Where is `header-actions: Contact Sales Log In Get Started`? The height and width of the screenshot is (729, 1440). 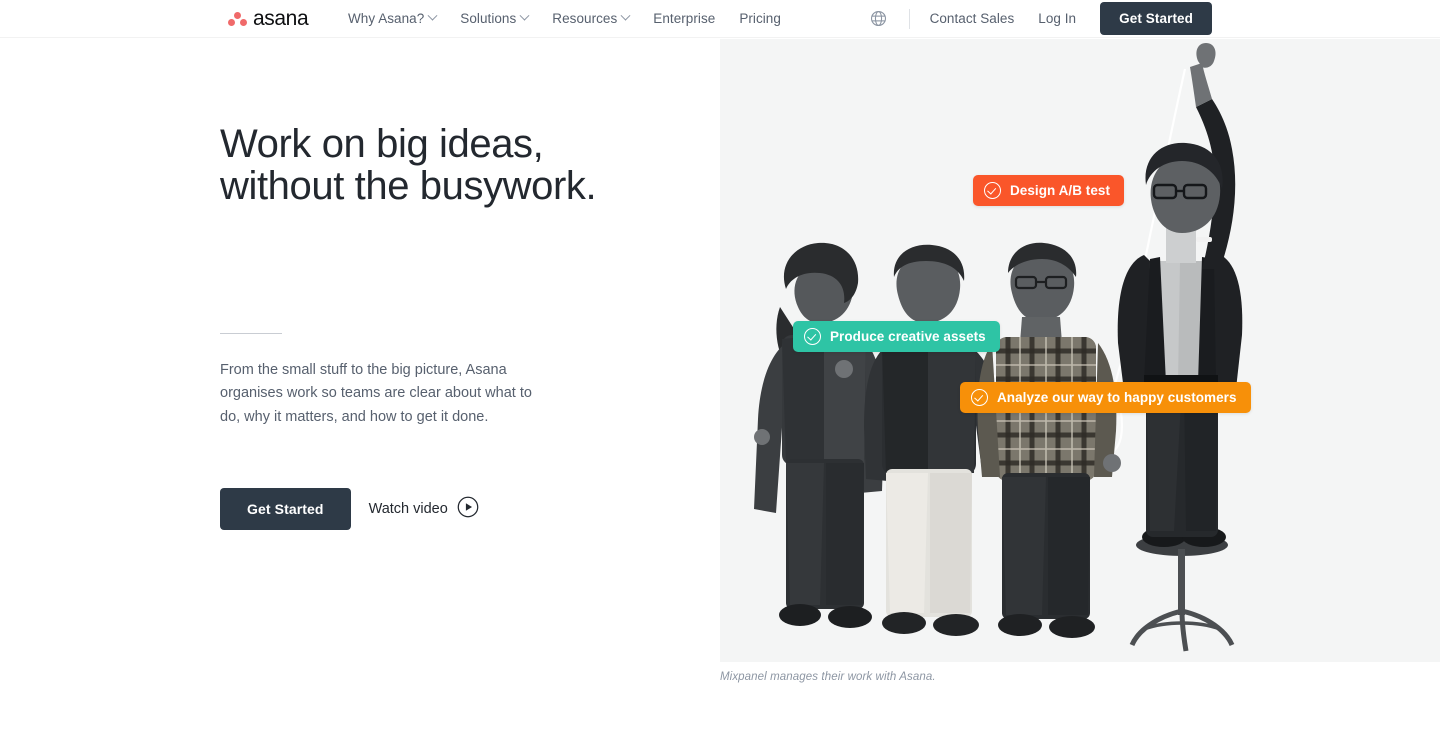
header-actions: Contact Sales Log In Get Started is located at coordinates (1039, 18).